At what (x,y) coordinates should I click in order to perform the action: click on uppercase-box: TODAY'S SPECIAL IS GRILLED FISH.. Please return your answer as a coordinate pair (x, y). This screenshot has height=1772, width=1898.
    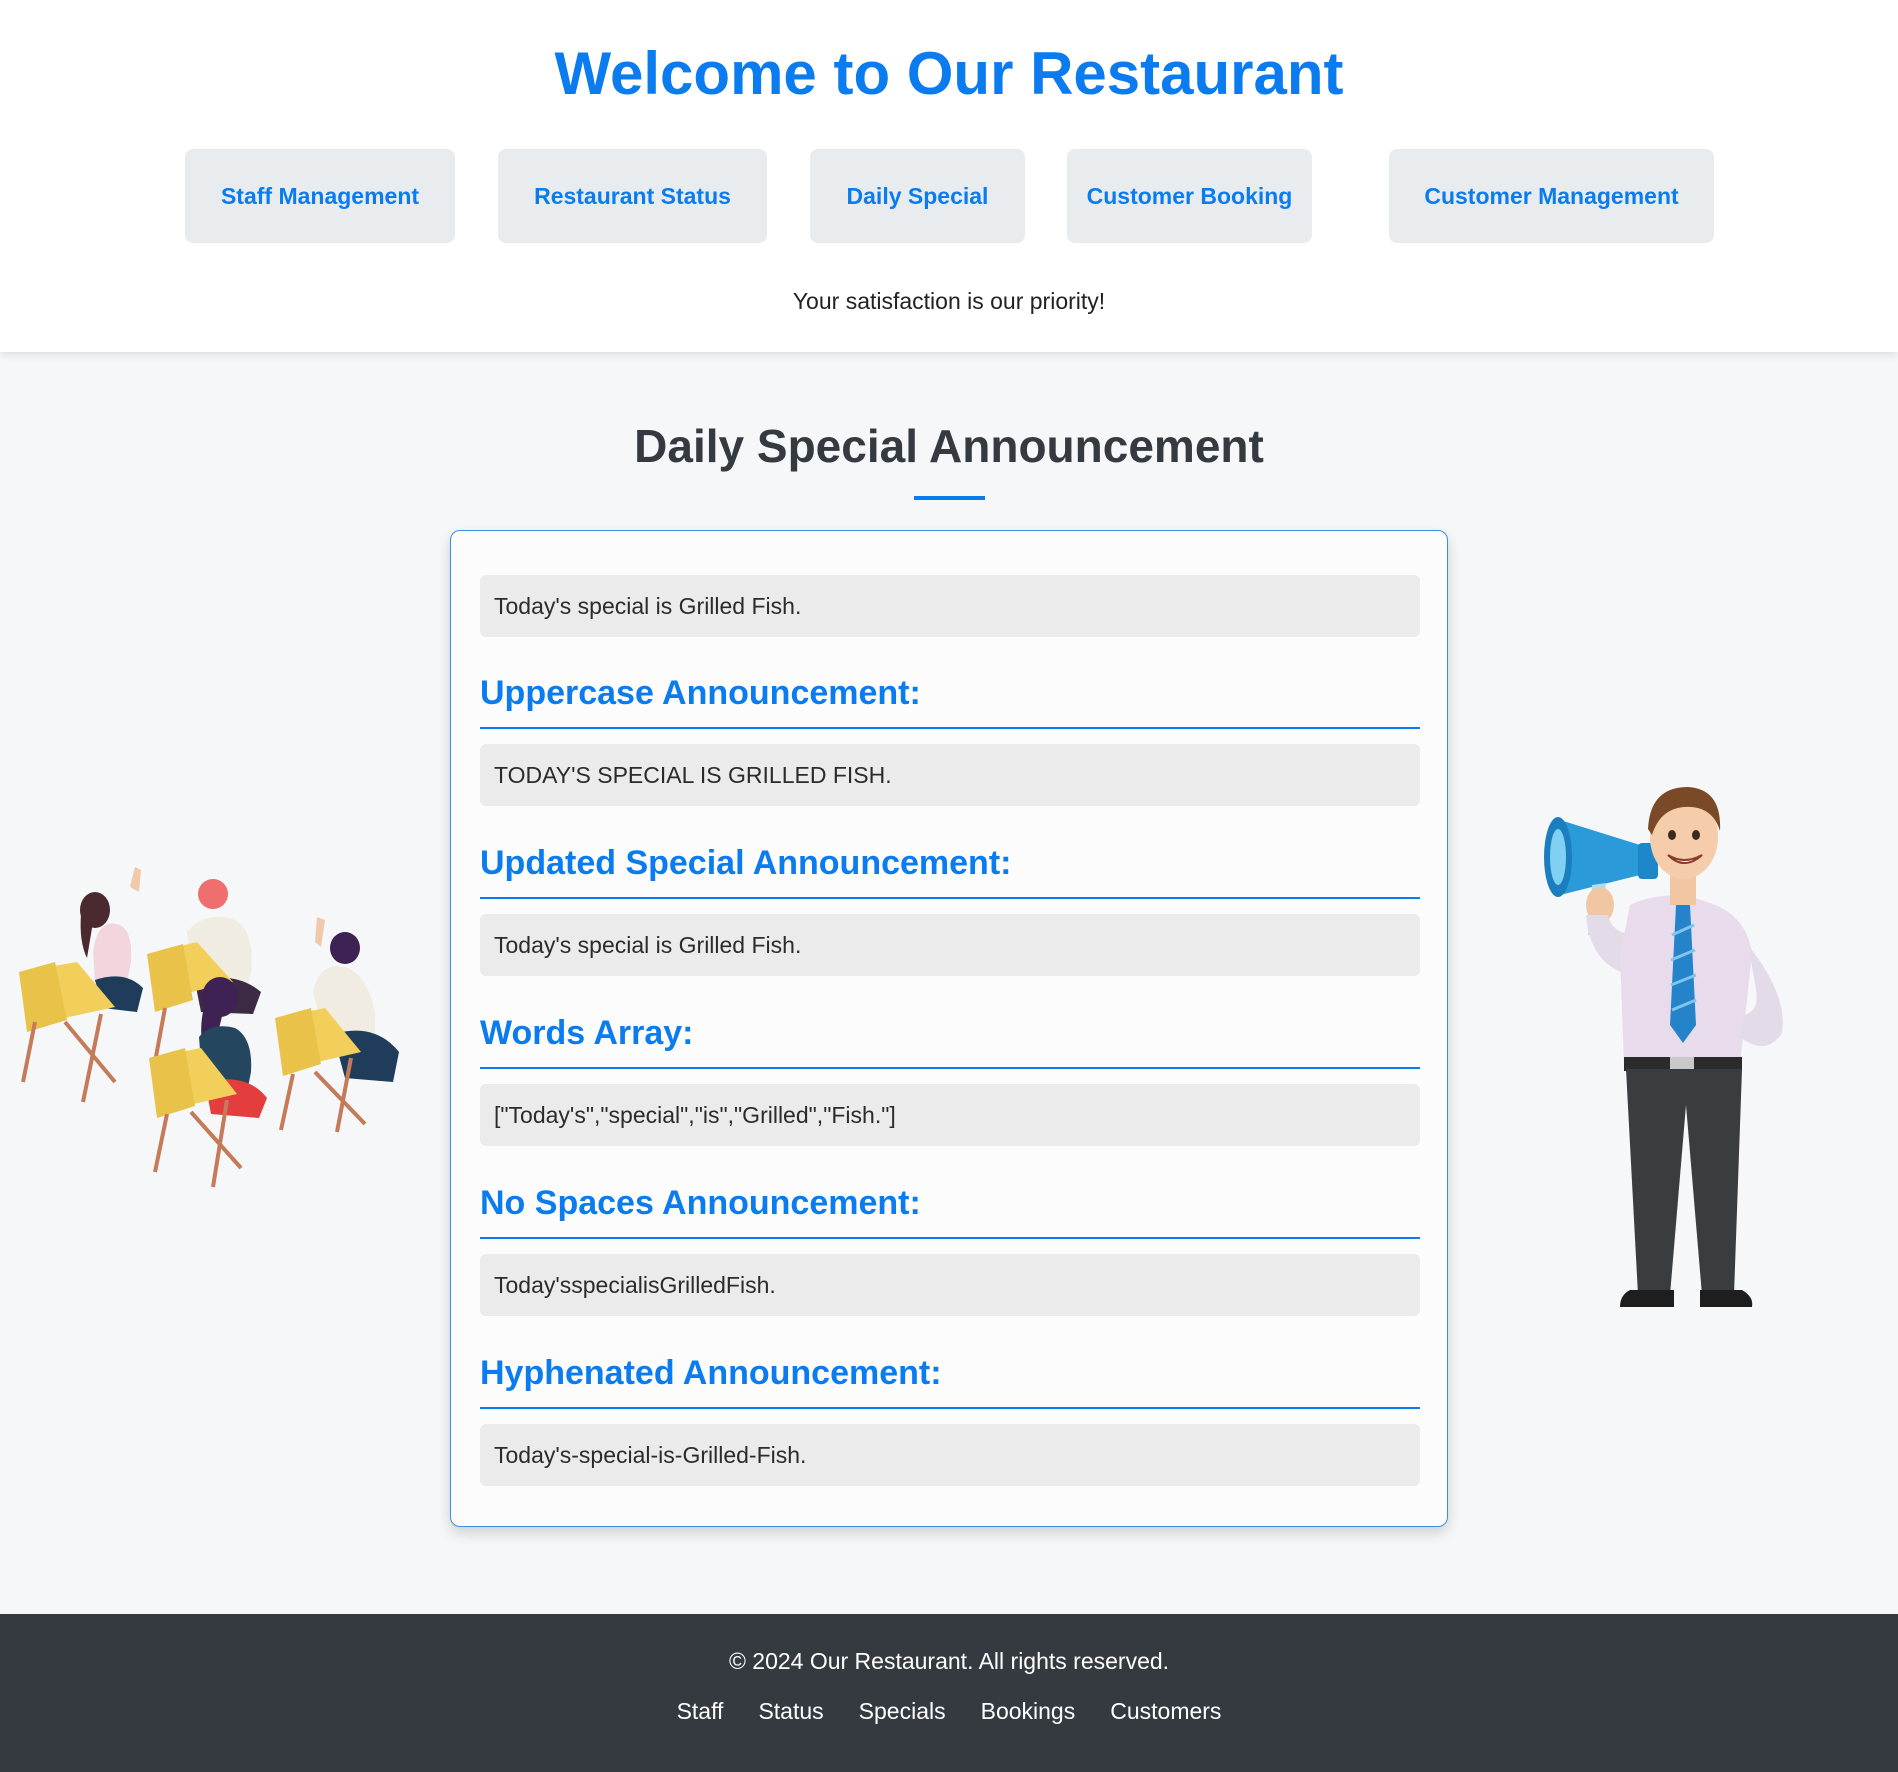
    Looking at the image, I should click on (950, 775).